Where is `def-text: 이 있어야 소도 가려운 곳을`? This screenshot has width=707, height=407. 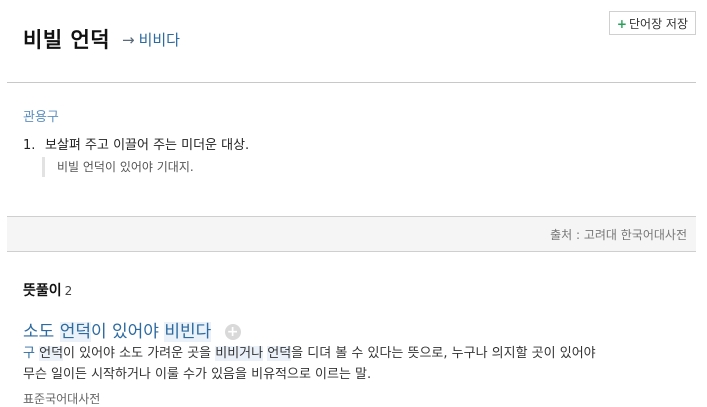 def-text: 이 있어야 소도 가려운 곳을 is located at coordinates (137, 353).